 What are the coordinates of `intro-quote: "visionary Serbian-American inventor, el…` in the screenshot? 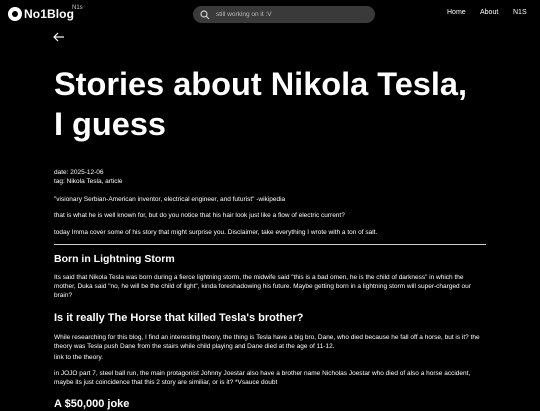 It's located at (170, 199).